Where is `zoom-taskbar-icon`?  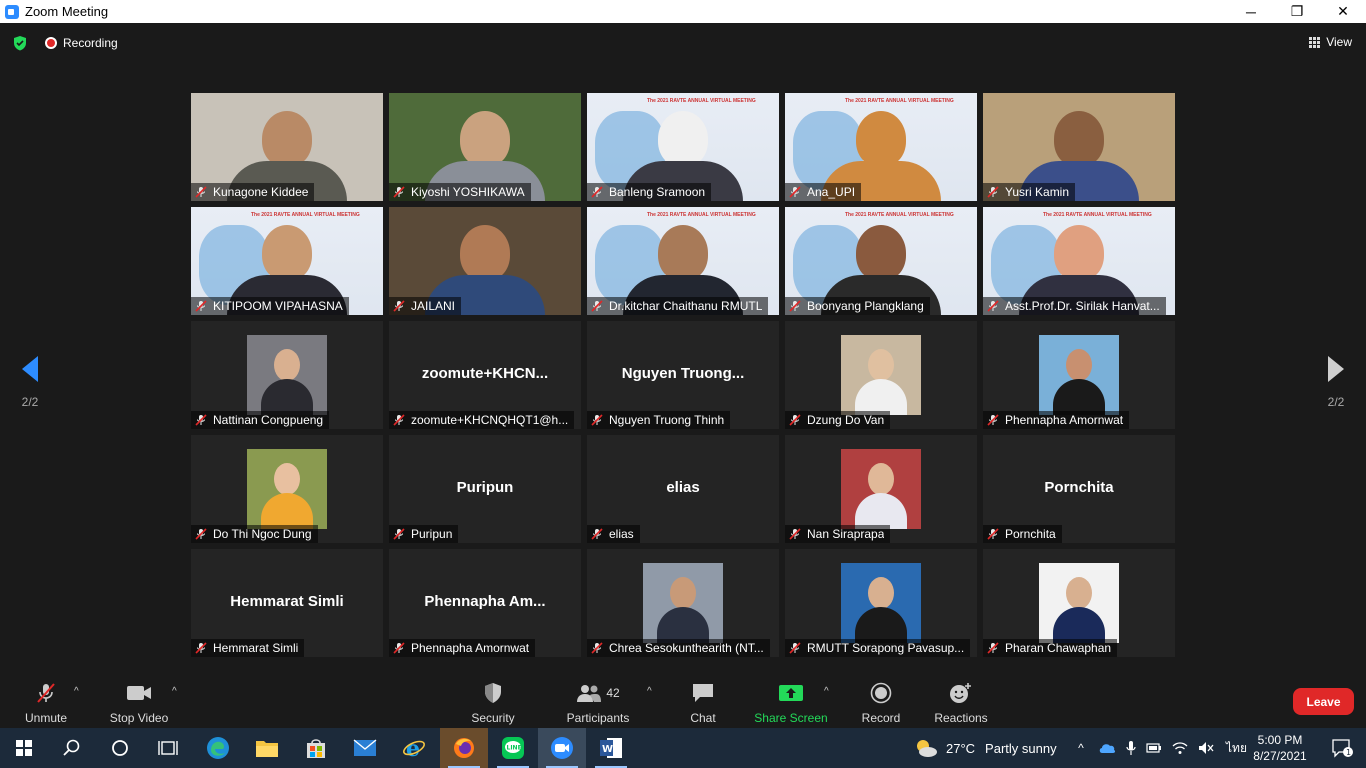 zoom-taskbar-icon is located at coordinates (562, 748).